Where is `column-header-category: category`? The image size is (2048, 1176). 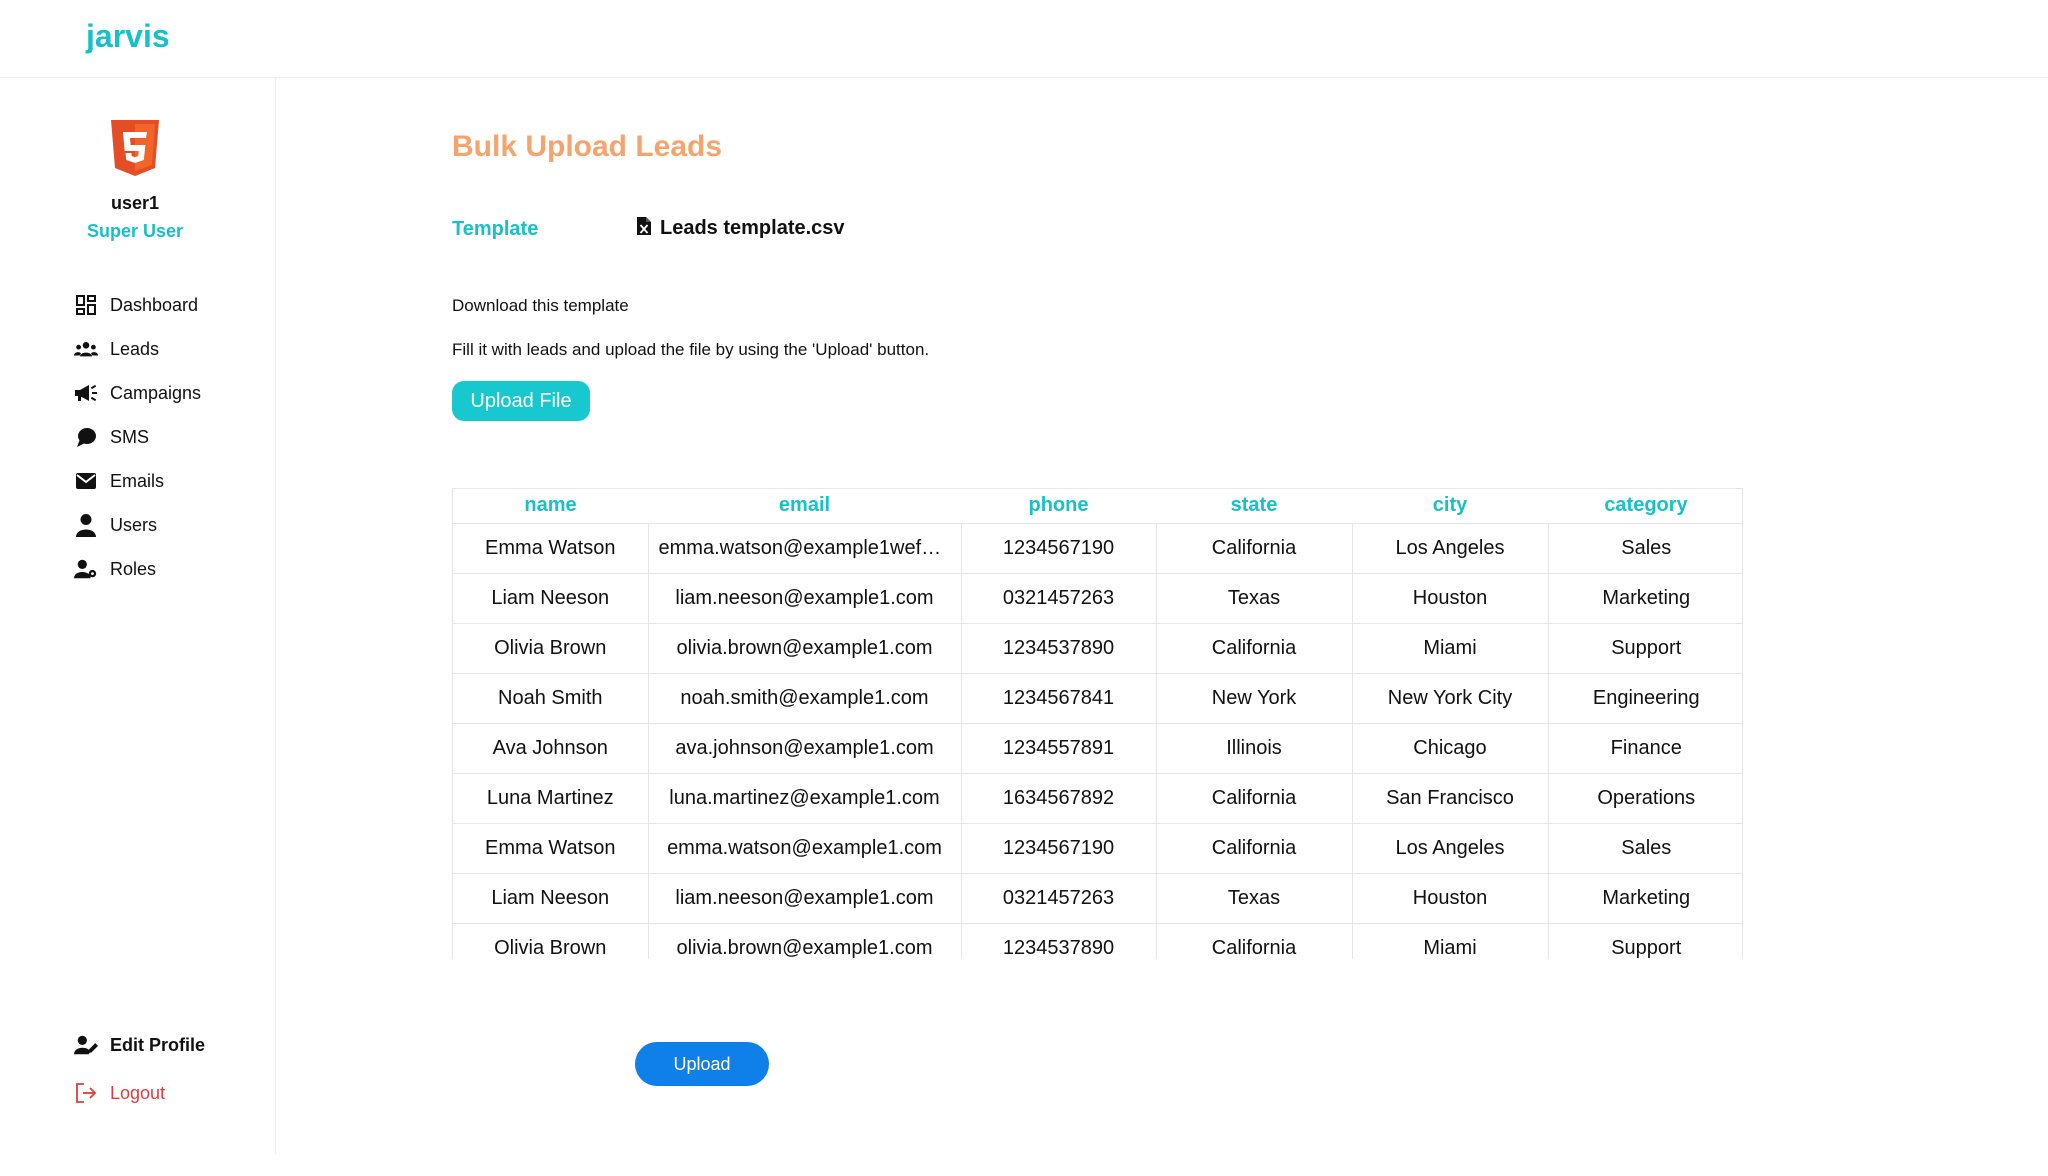
column-header-category: category is located at coordinates (1645, 506).